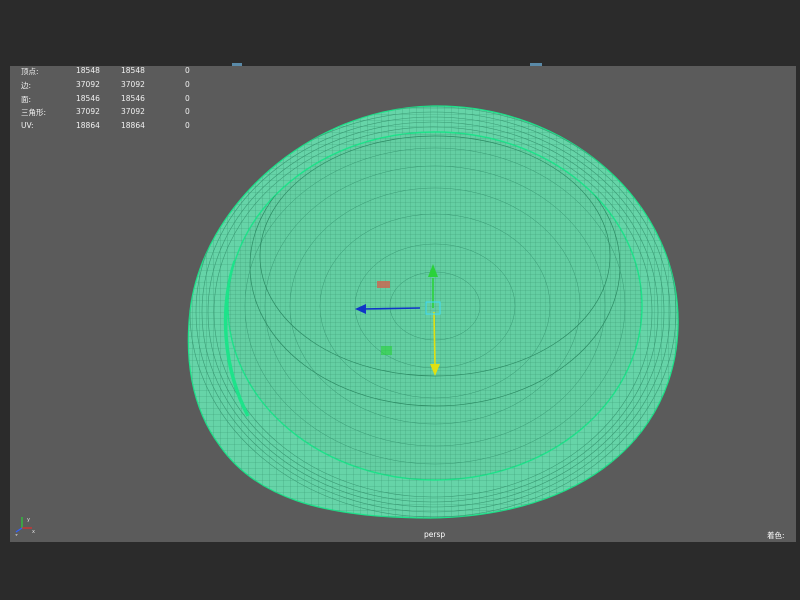  Describe the element at coordinates (88, 98) in the screenshot. I see `hud-value-object: 18546` at that location.